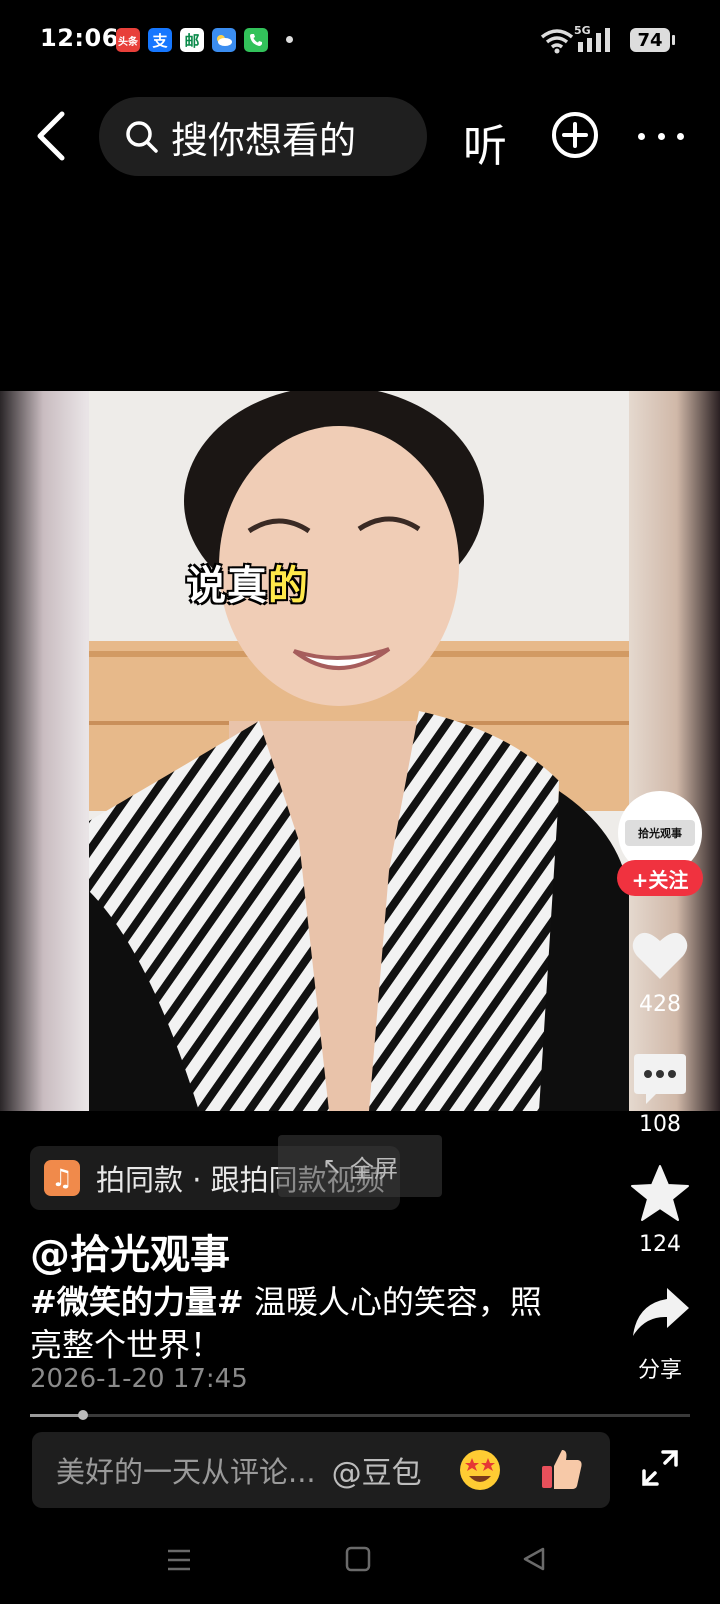  I want to click on search-icon, so click(142, 136).